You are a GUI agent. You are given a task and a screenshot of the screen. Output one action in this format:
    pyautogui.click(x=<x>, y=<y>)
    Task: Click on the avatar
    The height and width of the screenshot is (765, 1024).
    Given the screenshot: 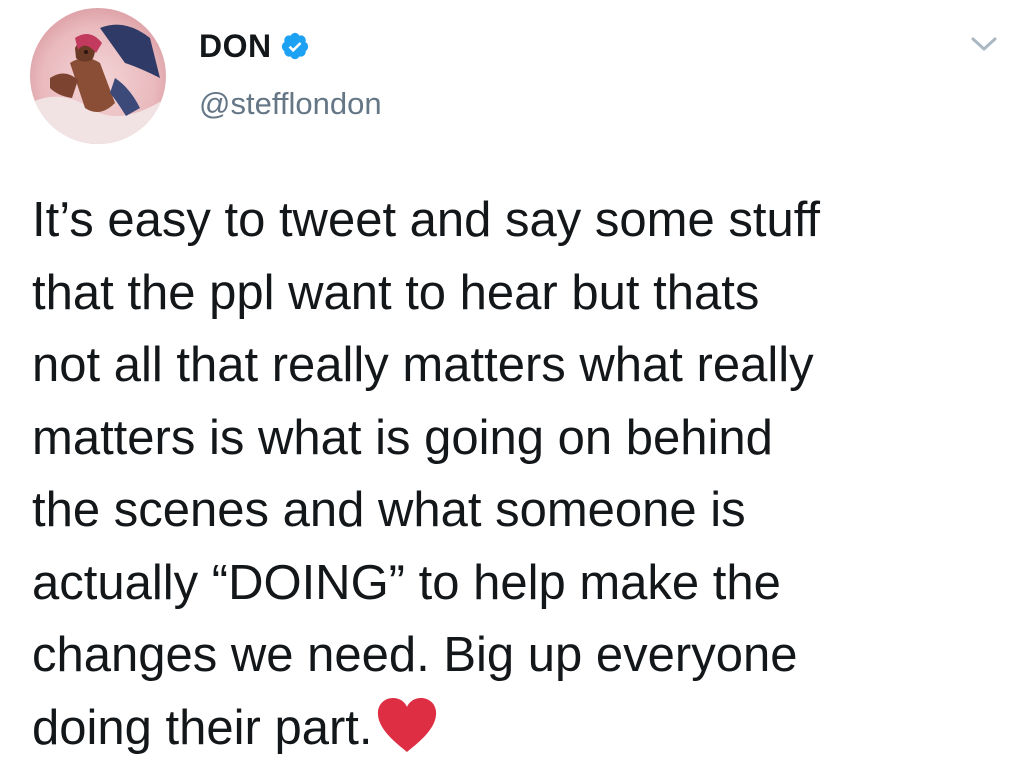 What is the action you would take?
    pyautogui.click(x=98, y=76)
    